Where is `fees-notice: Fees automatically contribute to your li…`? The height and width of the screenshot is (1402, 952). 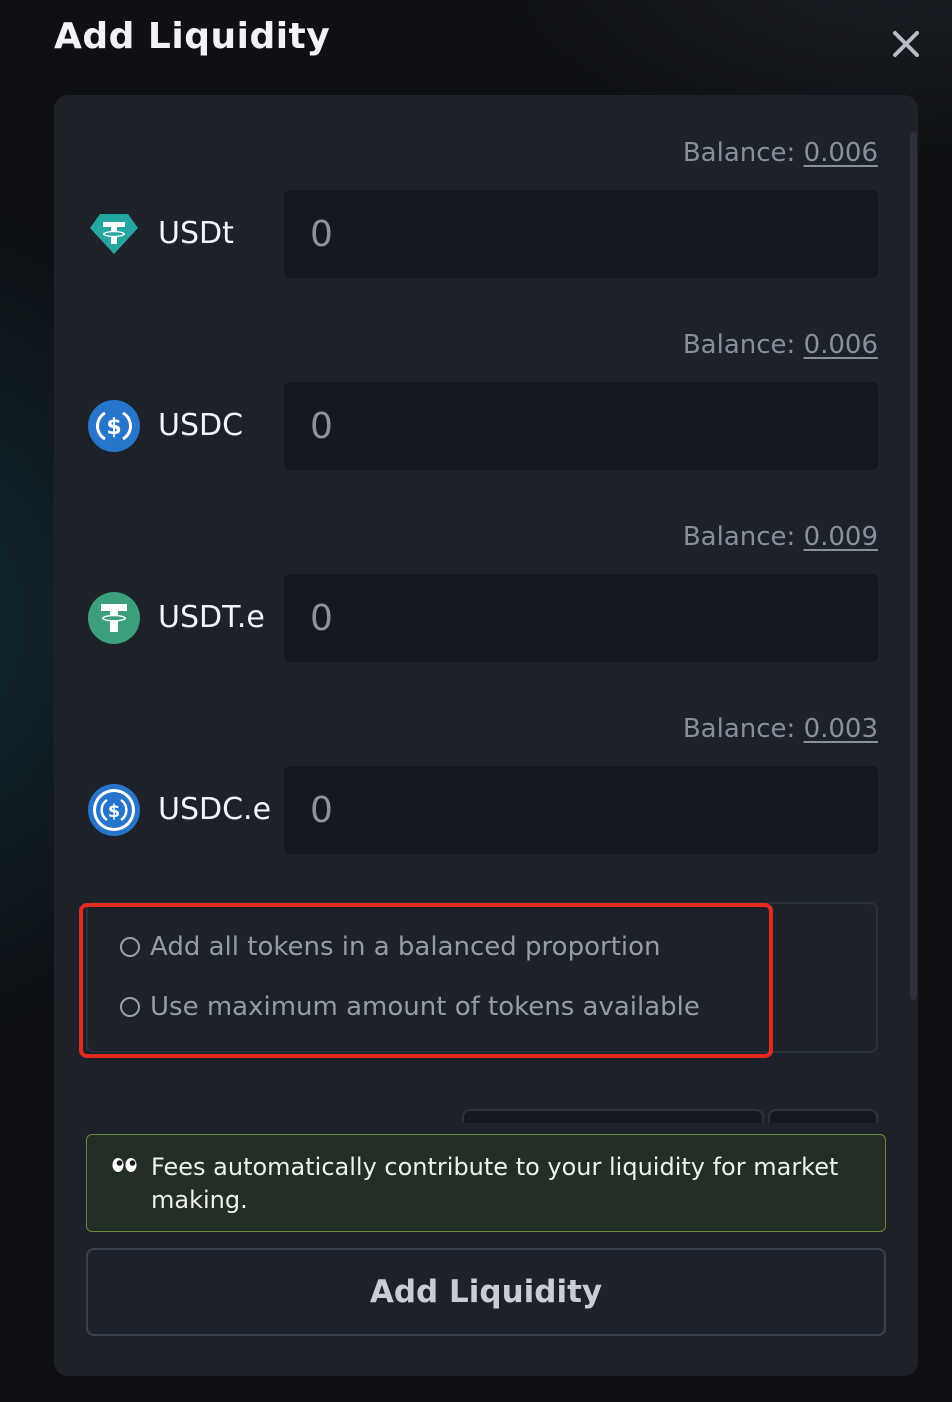 fees-notice: Fees automatically contribute to your li… is located at coordinates (486, 1183).